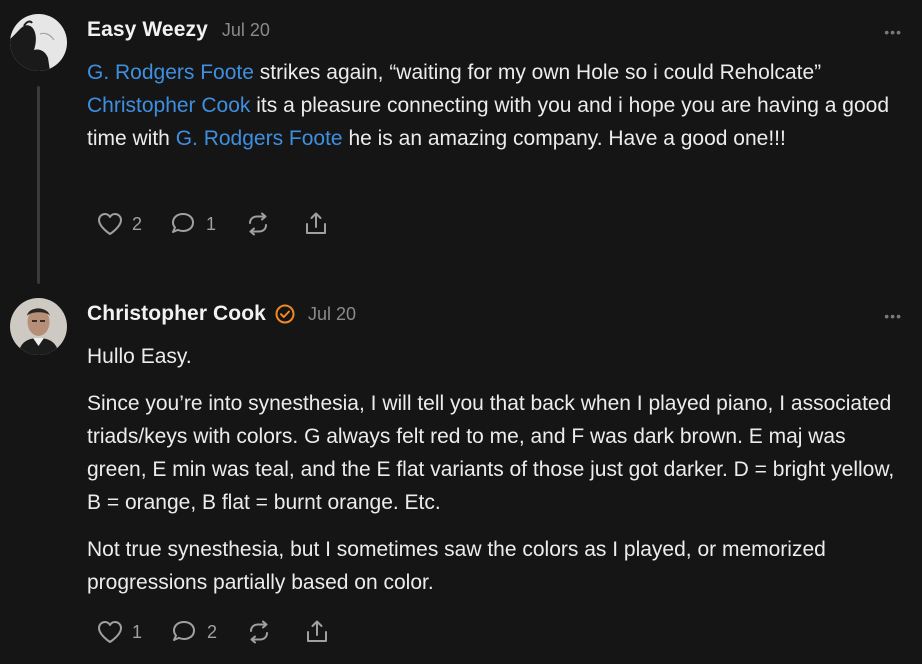  I want to click on like-count: 2, so click(137, 223).